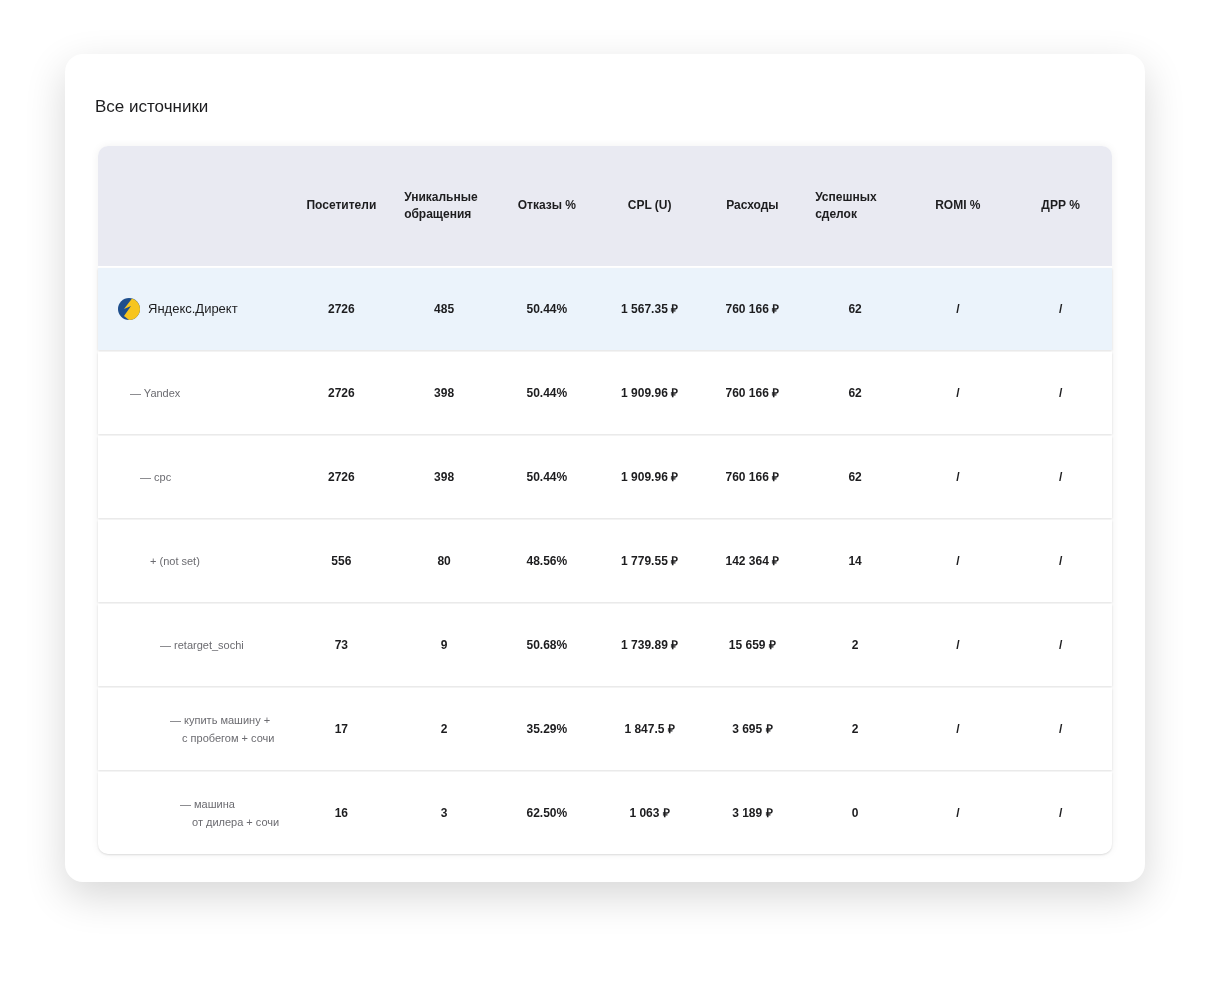 The height and width of the screenshot is (992, 1210). Describe the element at coordinates (605, 644) in the screenshot. I see `table-row: — retarget_sochi 73 9 50.68% 1 739.89 ₽ 15 659 ₽ 2 / /` at that location.